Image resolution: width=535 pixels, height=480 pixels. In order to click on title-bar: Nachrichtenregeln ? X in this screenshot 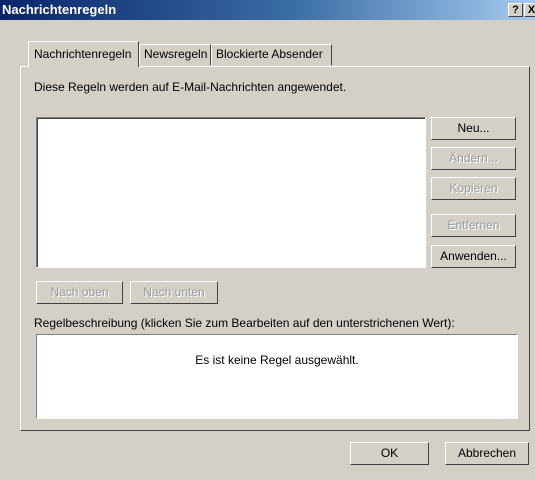, I will do `click(267, 10)`.